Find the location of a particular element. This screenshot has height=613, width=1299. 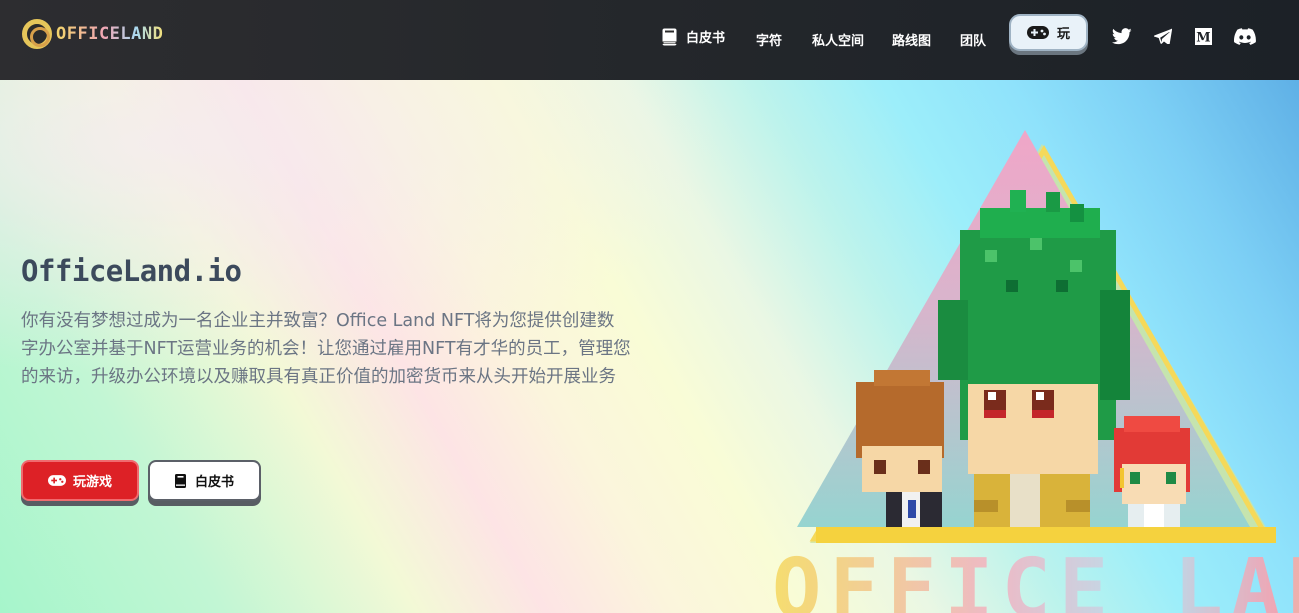

hero-title: OfficeLand.io is located at coordinates (131, 271).